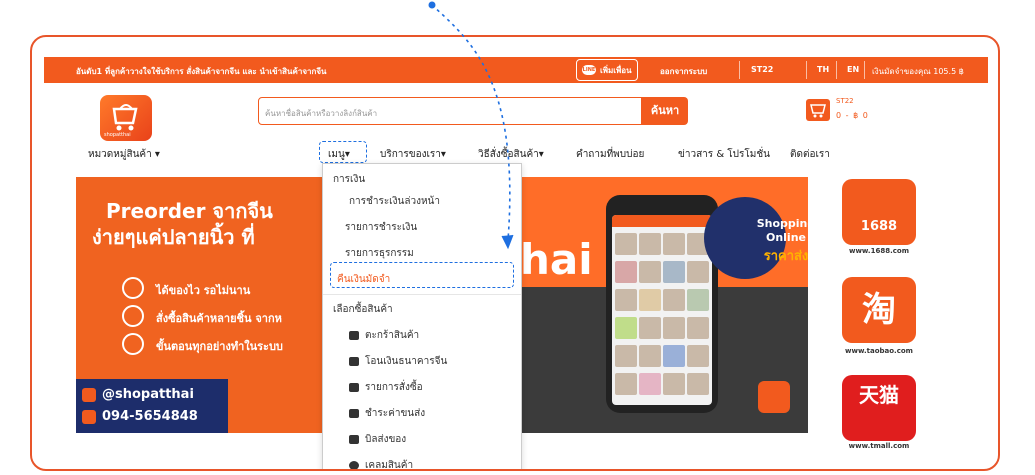  I want to click on logo-caption: www.tmall.com, so click(879, 446).